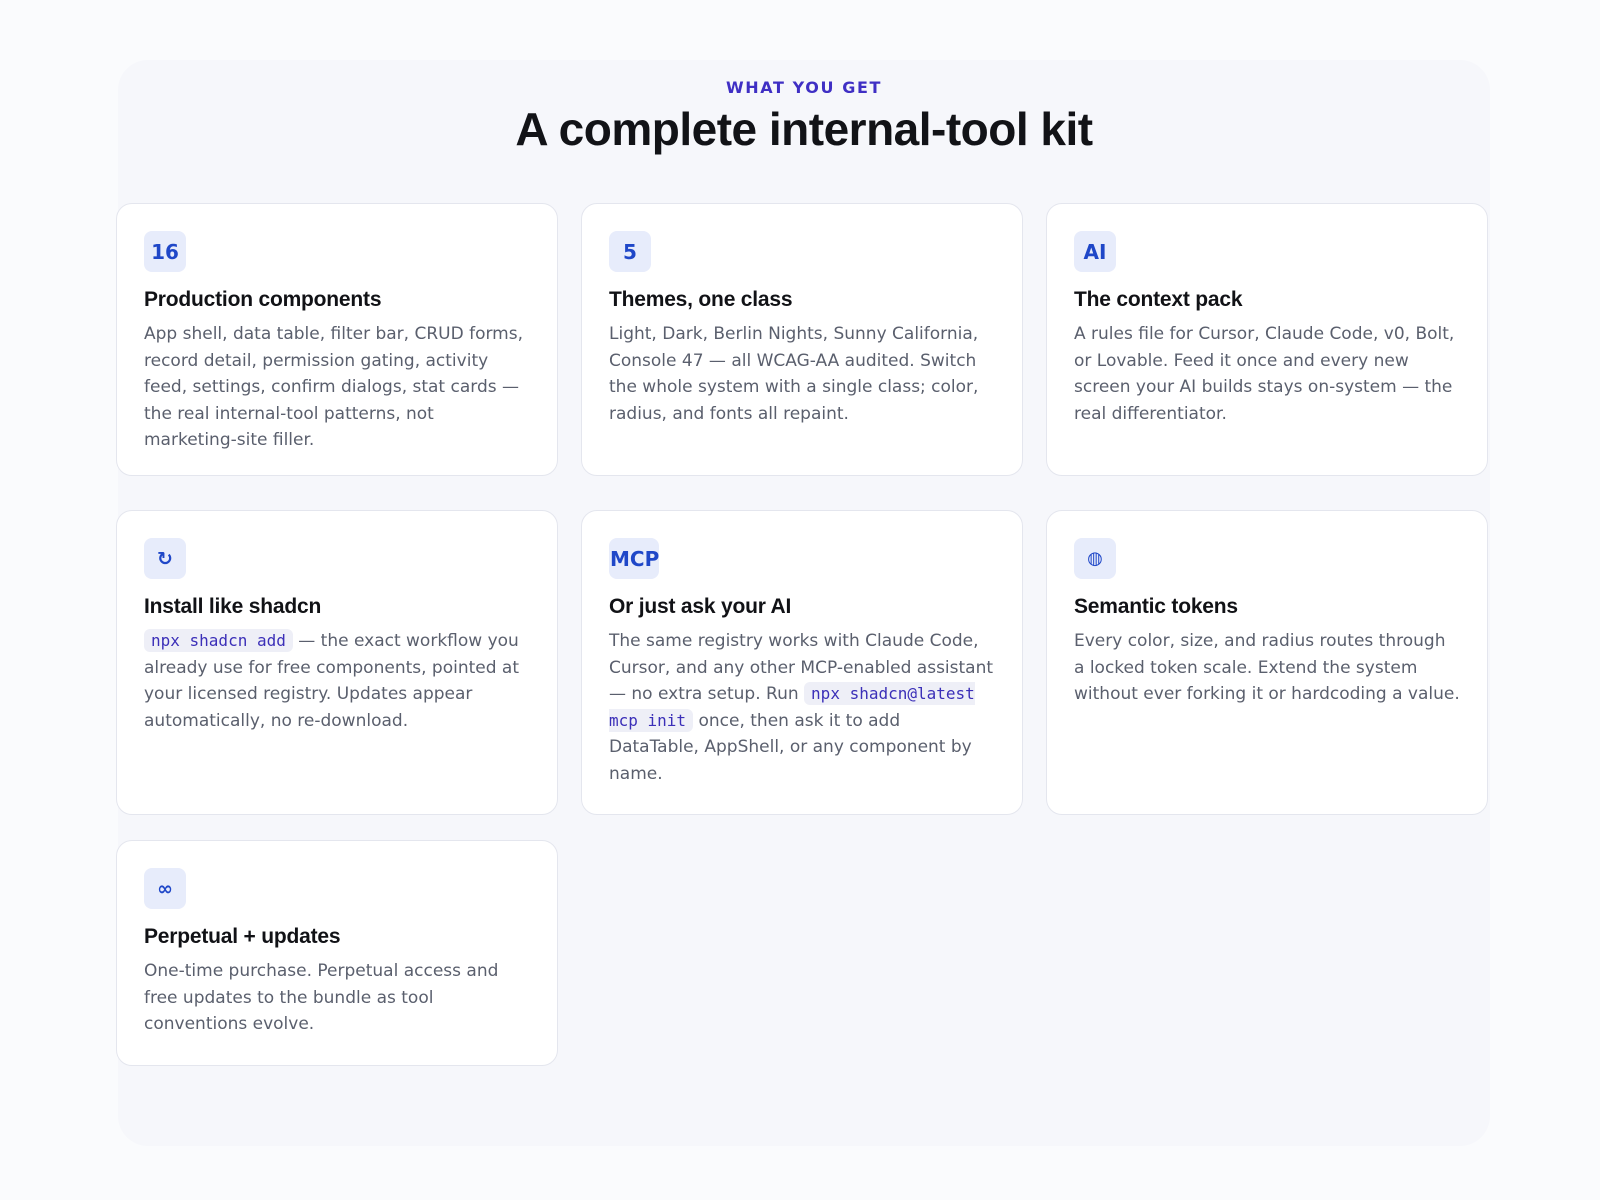 The image size is (1600, 1200). What do you see at coordinates (634, 558) in the screenshot?
I see `mcp-badge: MCP` at bounding box center [634, 558].